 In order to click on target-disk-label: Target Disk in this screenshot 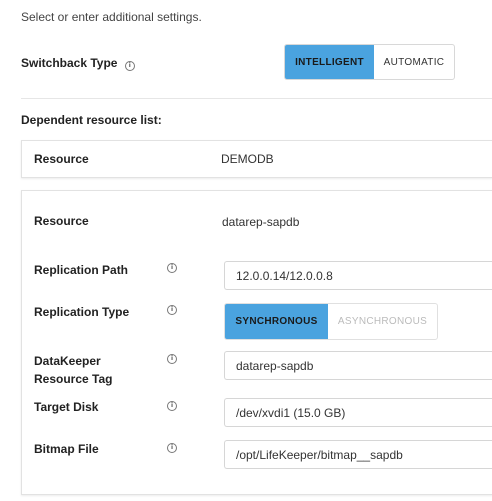, I will do `click(66, 407)`.